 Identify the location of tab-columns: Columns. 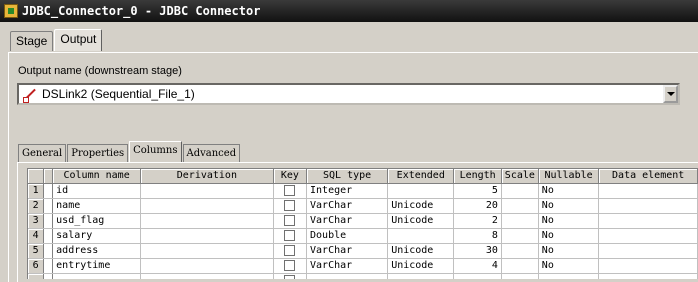
(155, 151).